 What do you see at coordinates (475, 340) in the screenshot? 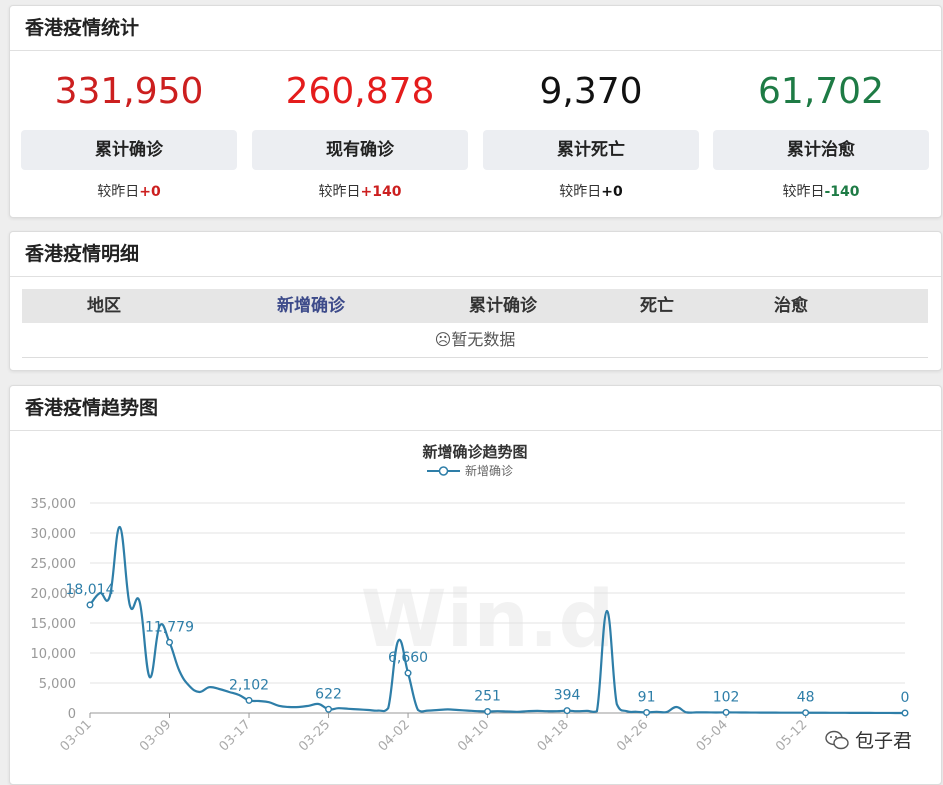
I see `empty-message: ☹暂无数据` at bounding box center [475, 340].